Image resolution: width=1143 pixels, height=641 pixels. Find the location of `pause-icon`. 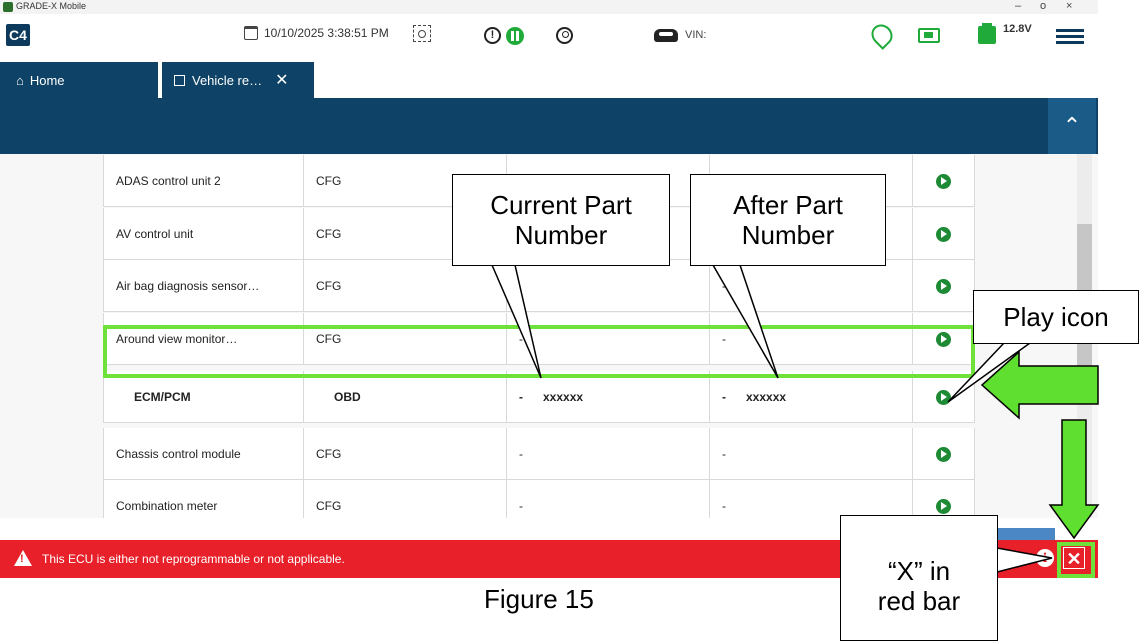

pause-icon is located at coordinates (515, 36).